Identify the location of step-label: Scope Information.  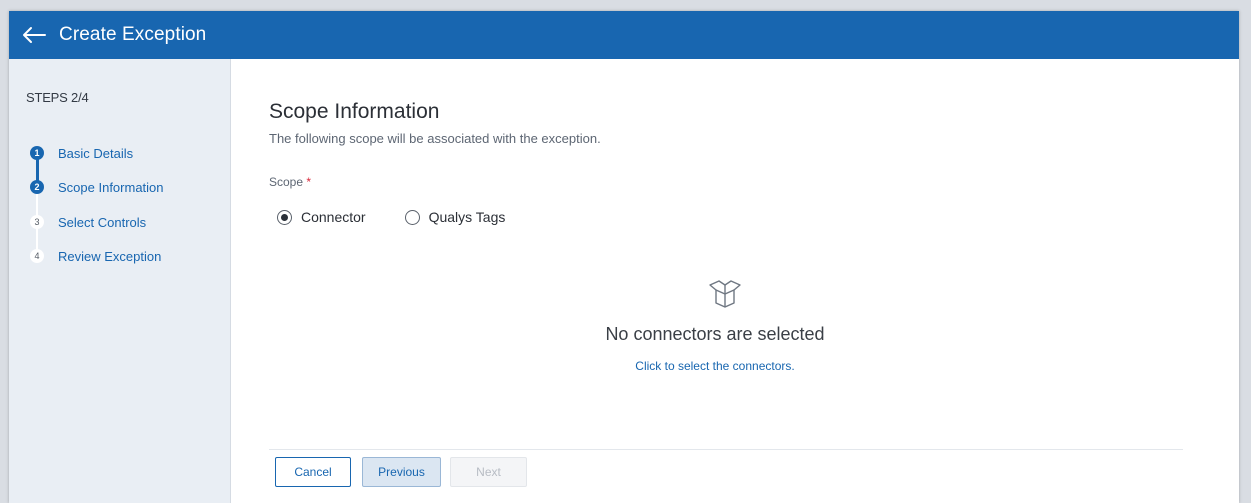
(111, 187).